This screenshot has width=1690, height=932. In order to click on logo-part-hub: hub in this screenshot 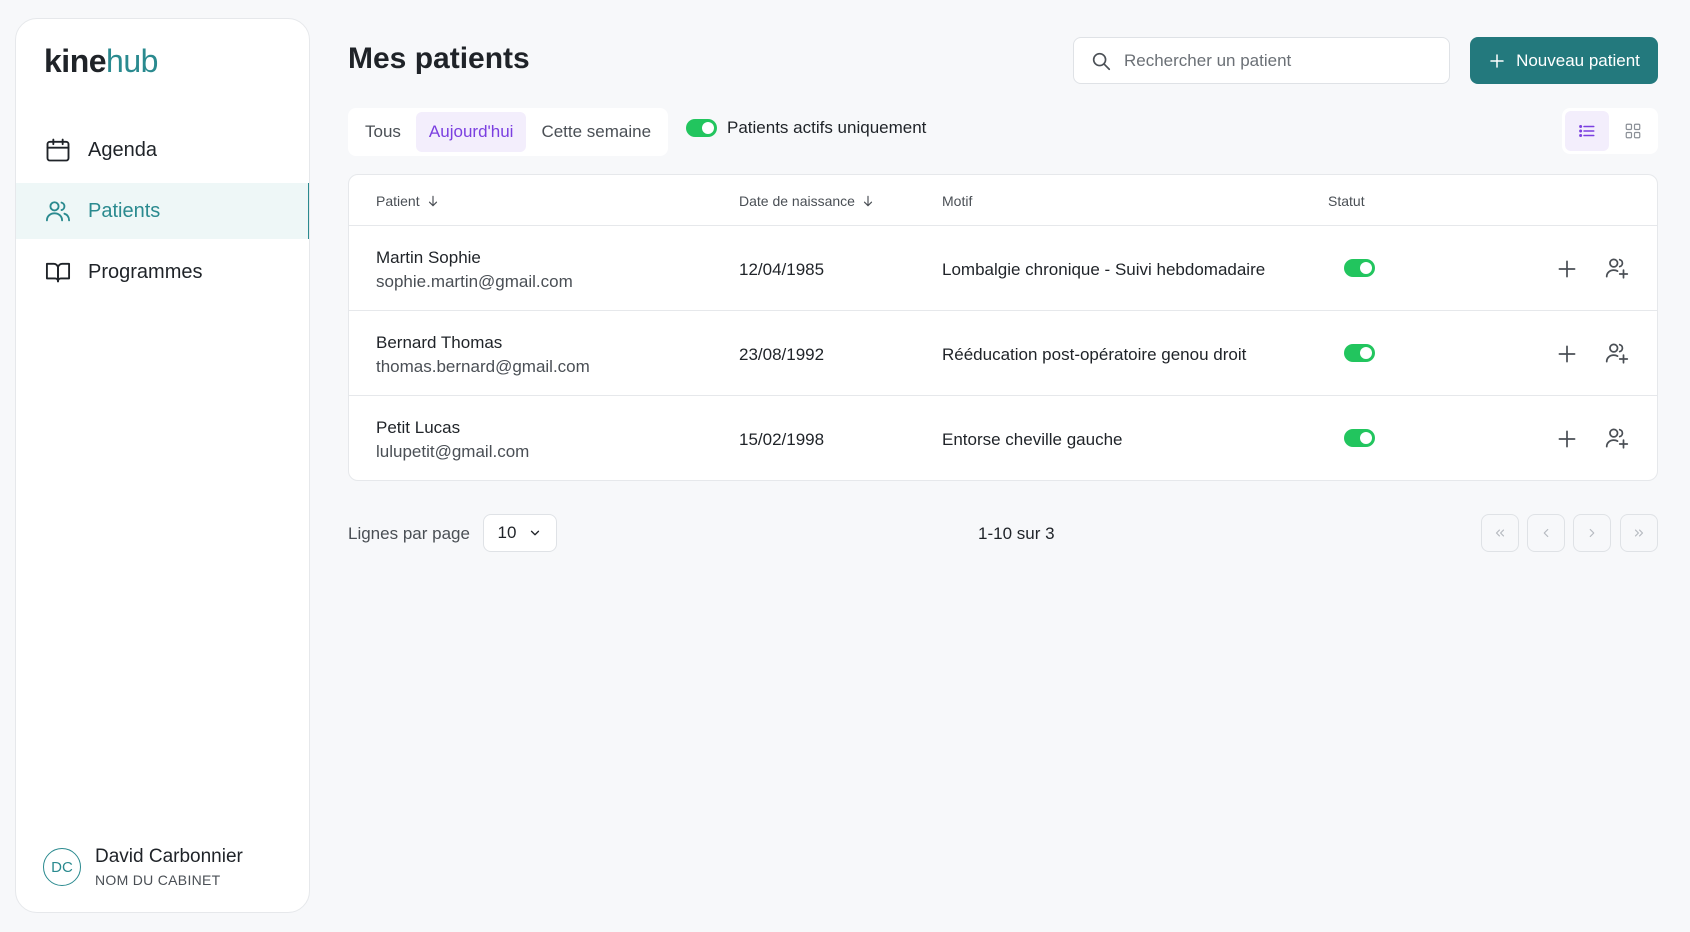, I will do `click(132, 61)`.